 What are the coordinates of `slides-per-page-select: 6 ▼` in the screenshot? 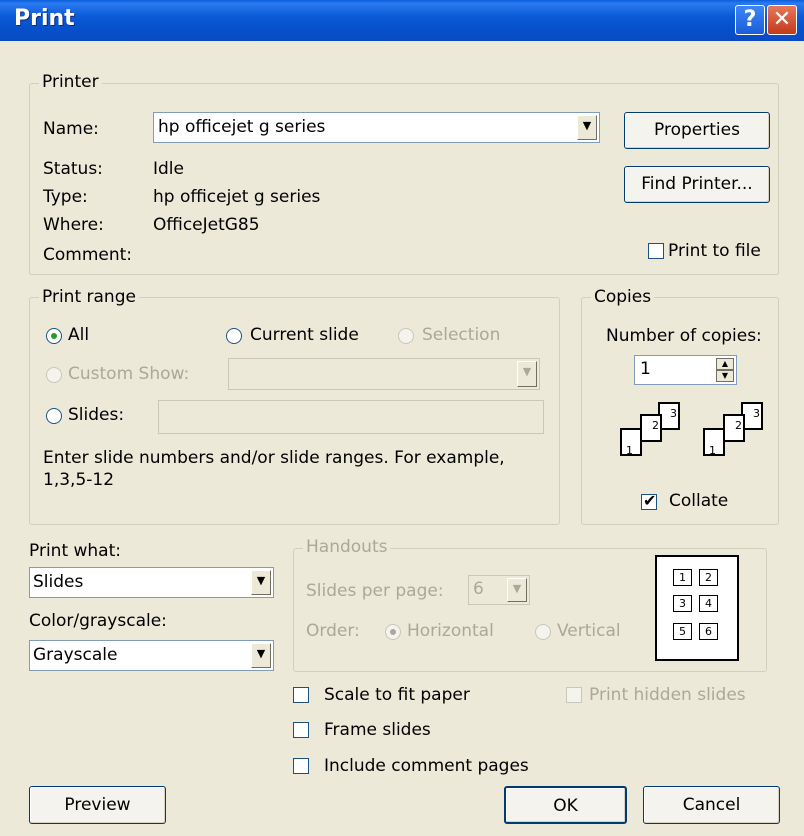 It's located at (499, 590).